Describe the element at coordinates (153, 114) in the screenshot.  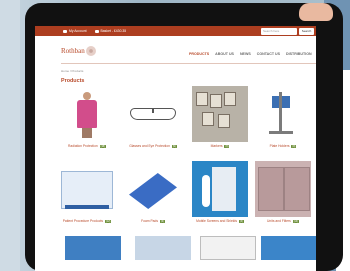
I see `product-image-glasses` at that location.